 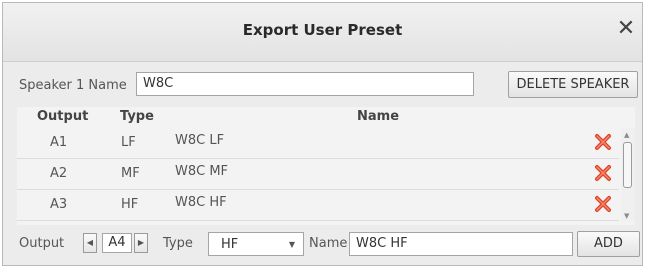 What do you see at coordinates (305, 84) in the screenshot?
I see `speaker-name-input: W8C` at bounding box center [305, 84].